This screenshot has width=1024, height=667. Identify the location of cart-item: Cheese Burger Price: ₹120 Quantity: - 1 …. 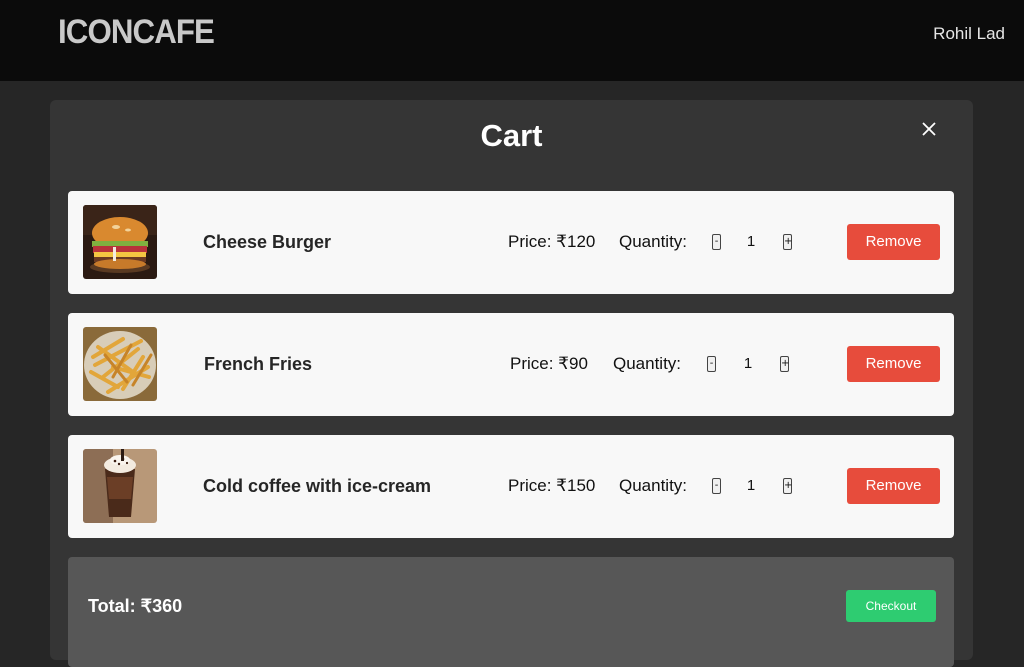
(511, 242).